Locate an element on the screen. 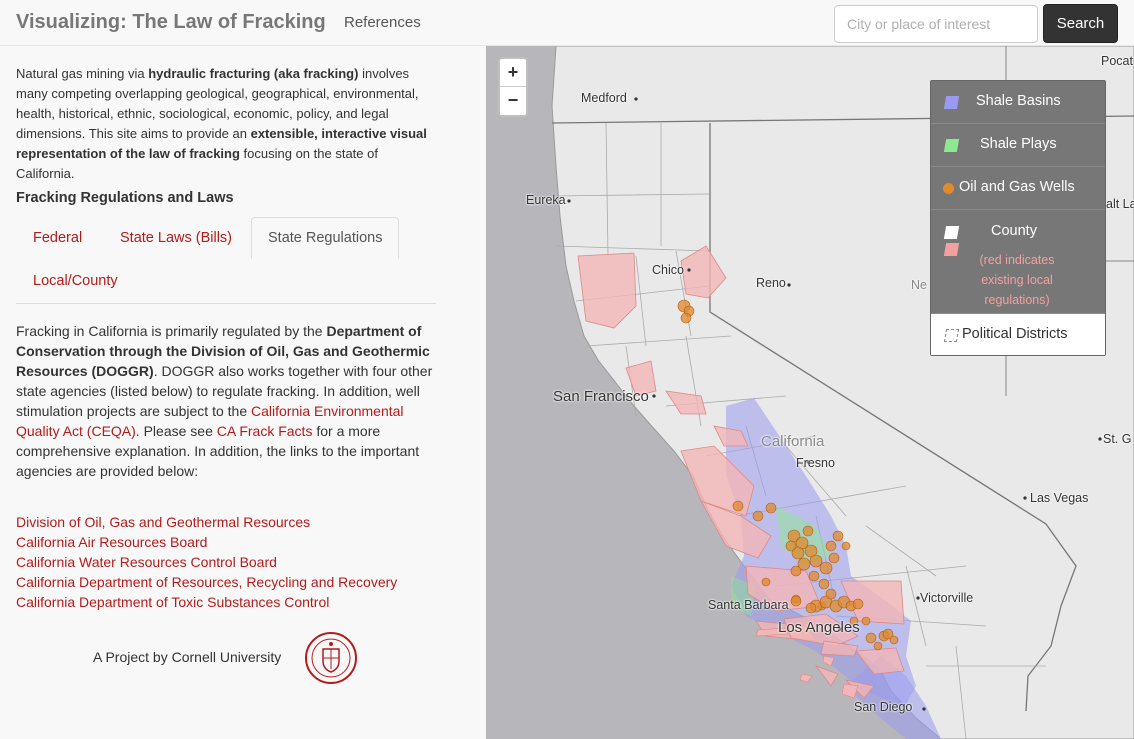 The image size is (1134, 739). site-title: Visualizing: The Law of Fracking is located at coordinates (171, 22).